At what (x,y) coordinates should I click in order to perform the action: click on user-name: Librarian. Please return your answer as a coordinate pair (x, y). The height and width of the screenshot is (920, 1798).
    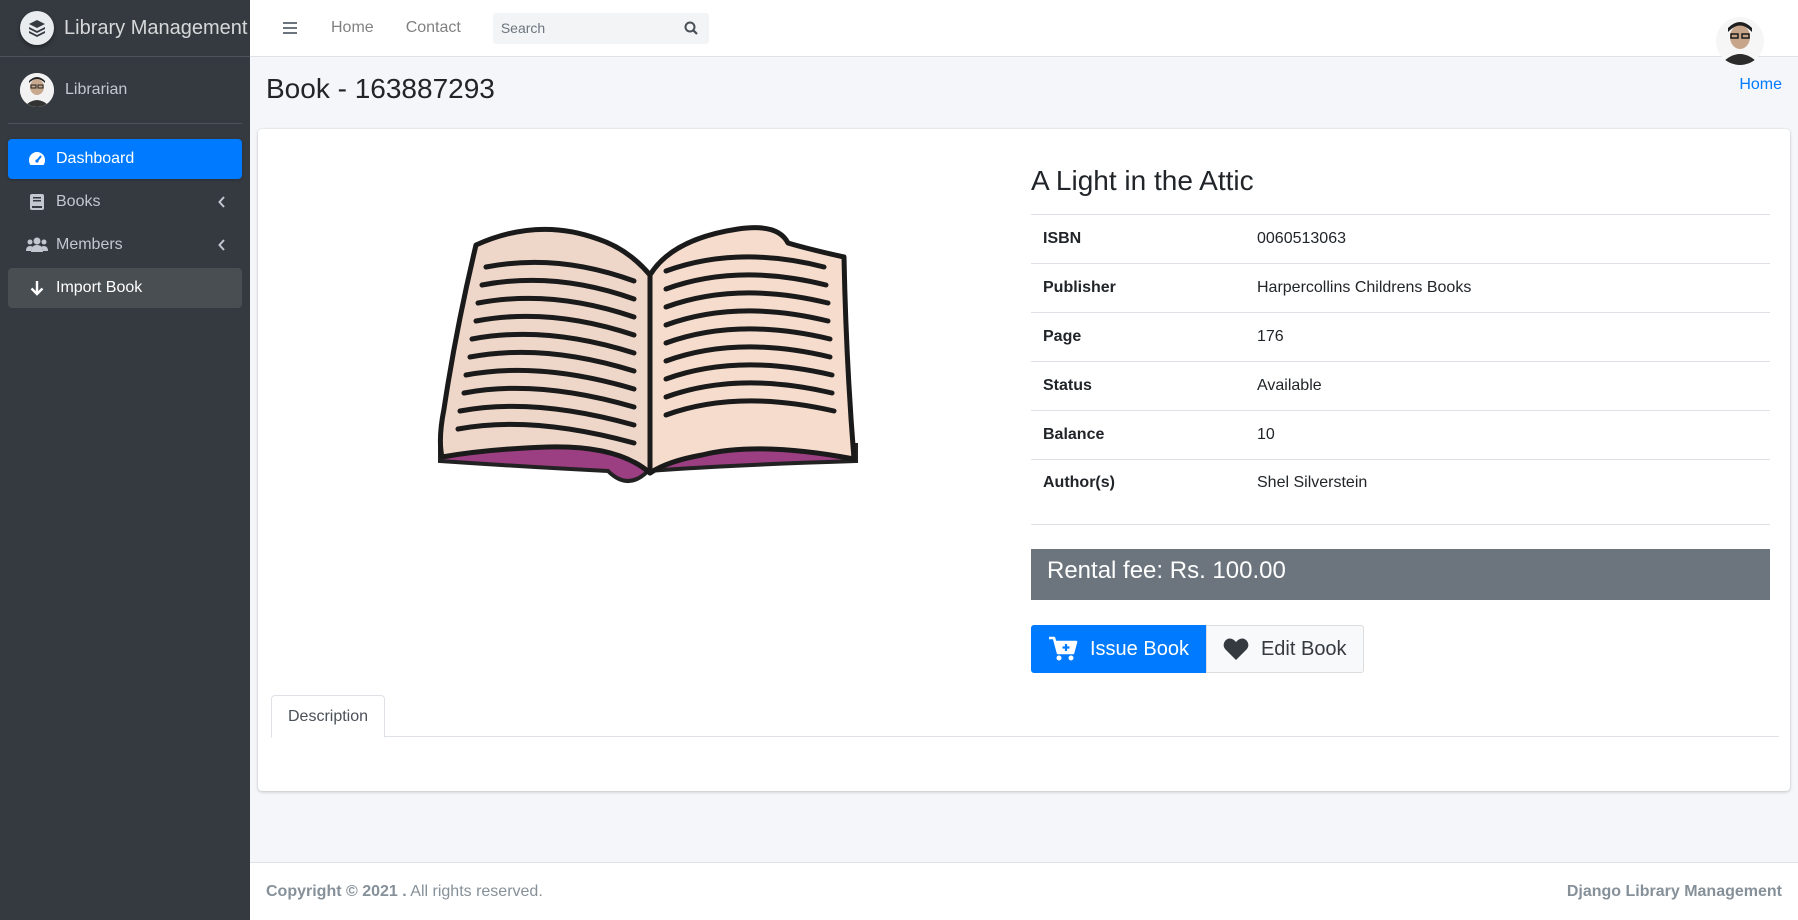
    Looking at the image, I should click on (96, 89).